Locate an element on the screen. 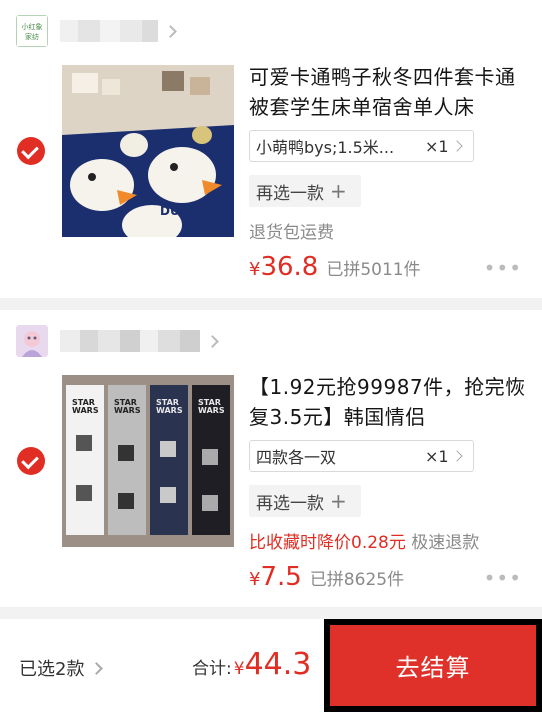 Image resolution: width=542 pixels, height=712 pixels. product-title: 【1.92元抢99987件，抢完恢复3.5元】韩国情侣 is located at coordinates (389, 402).